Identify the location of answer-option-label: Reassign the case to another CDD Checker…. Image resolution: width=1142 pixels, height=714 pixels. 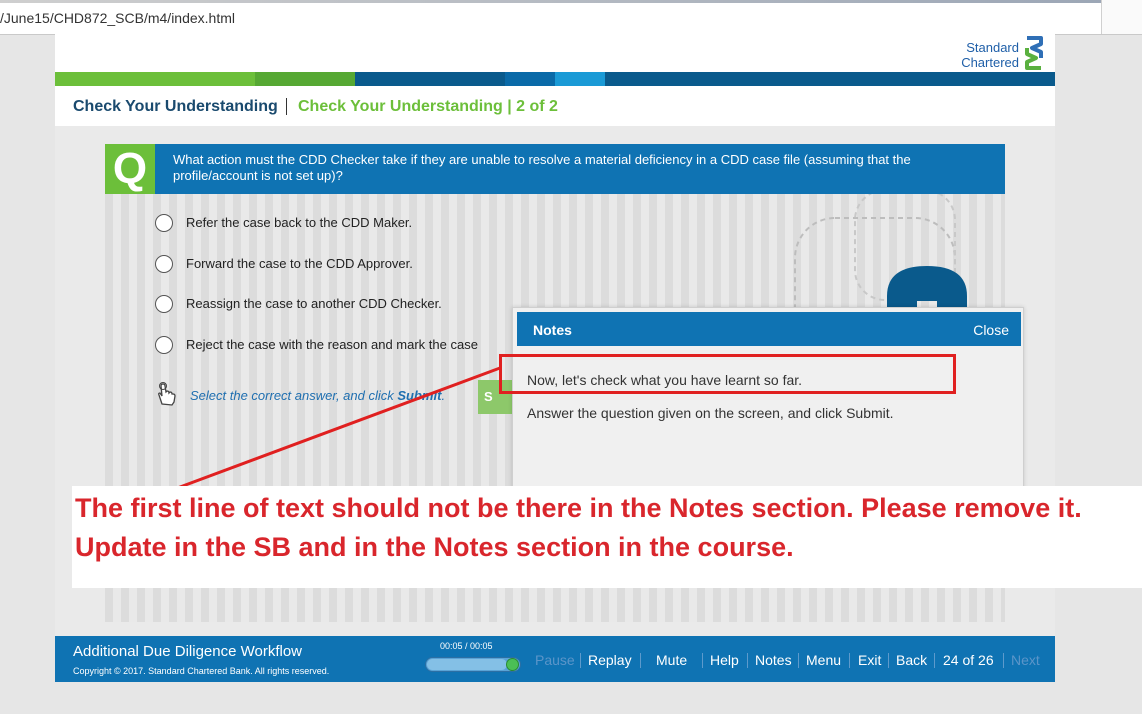
(314, 303).